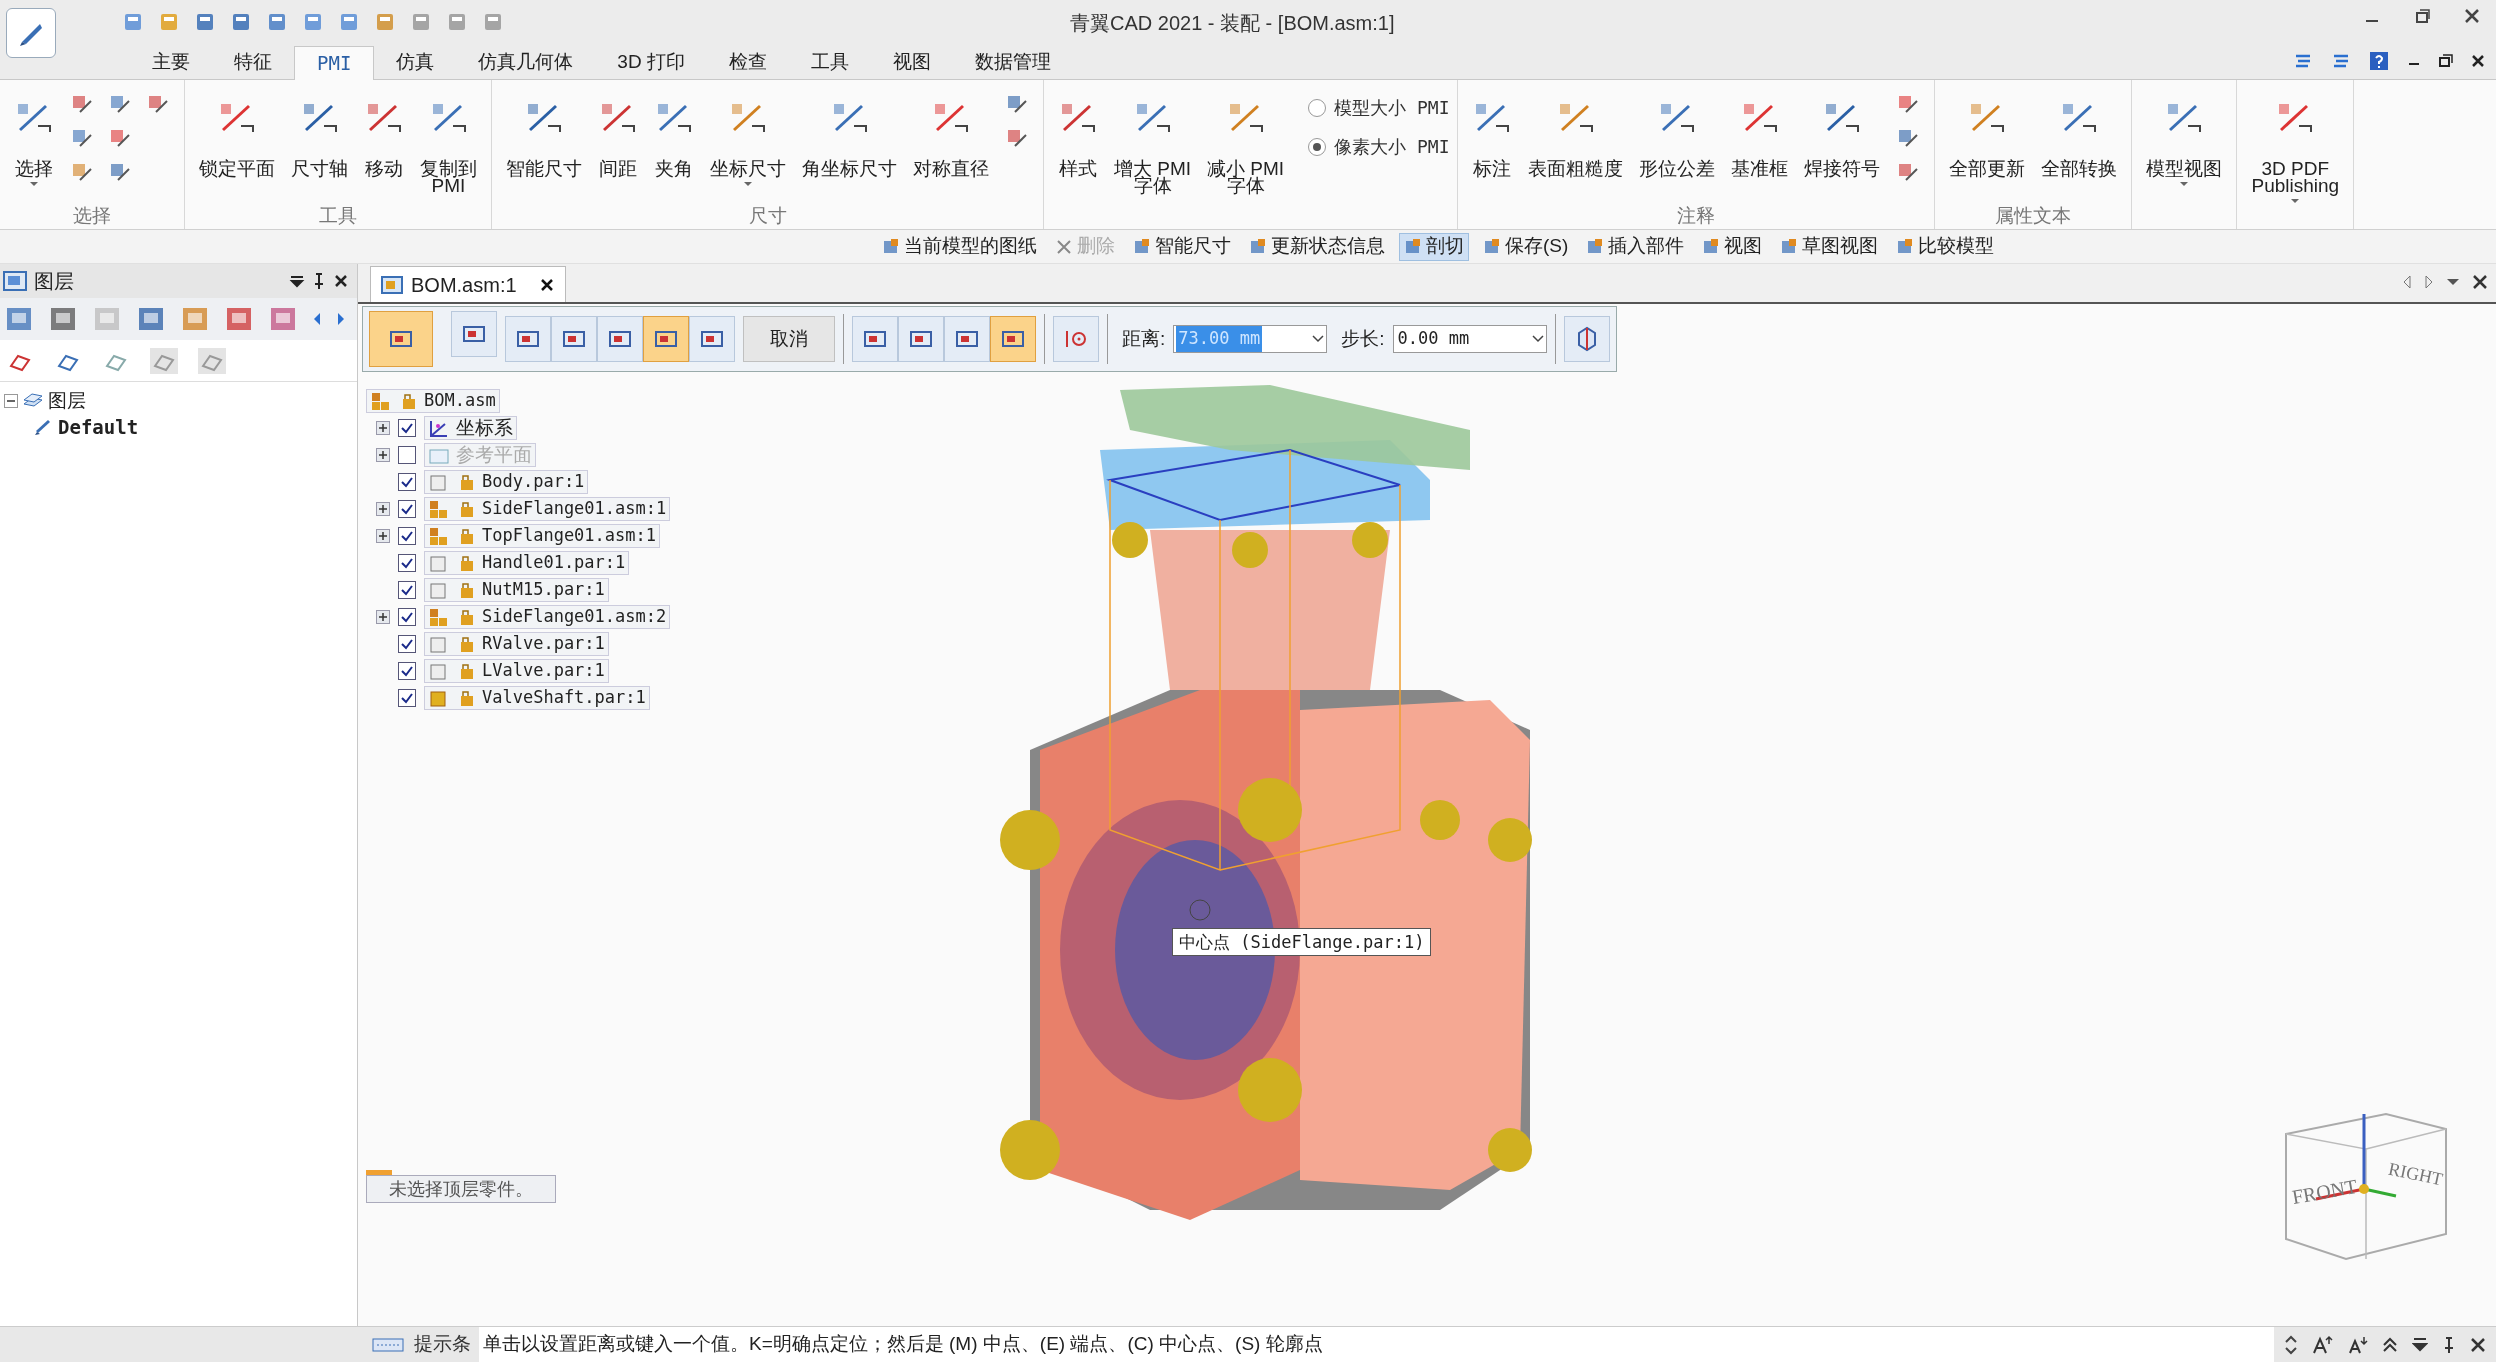 The height and width of the screenshot is (1362, 2496). I want to click on tree-item: NutM15.par:1, so click(516, 590).